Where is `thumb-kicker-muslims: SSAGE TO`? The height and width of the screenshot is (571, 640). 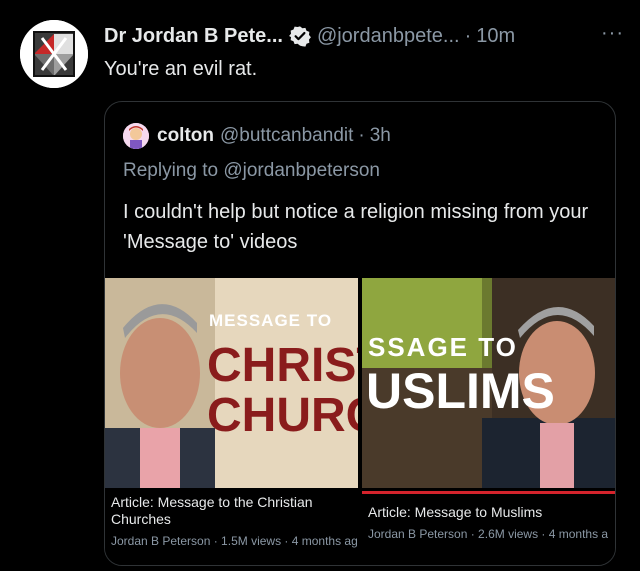 thumb-kicker-muslims: SSAGE TO is located at coordinates (443, 347).